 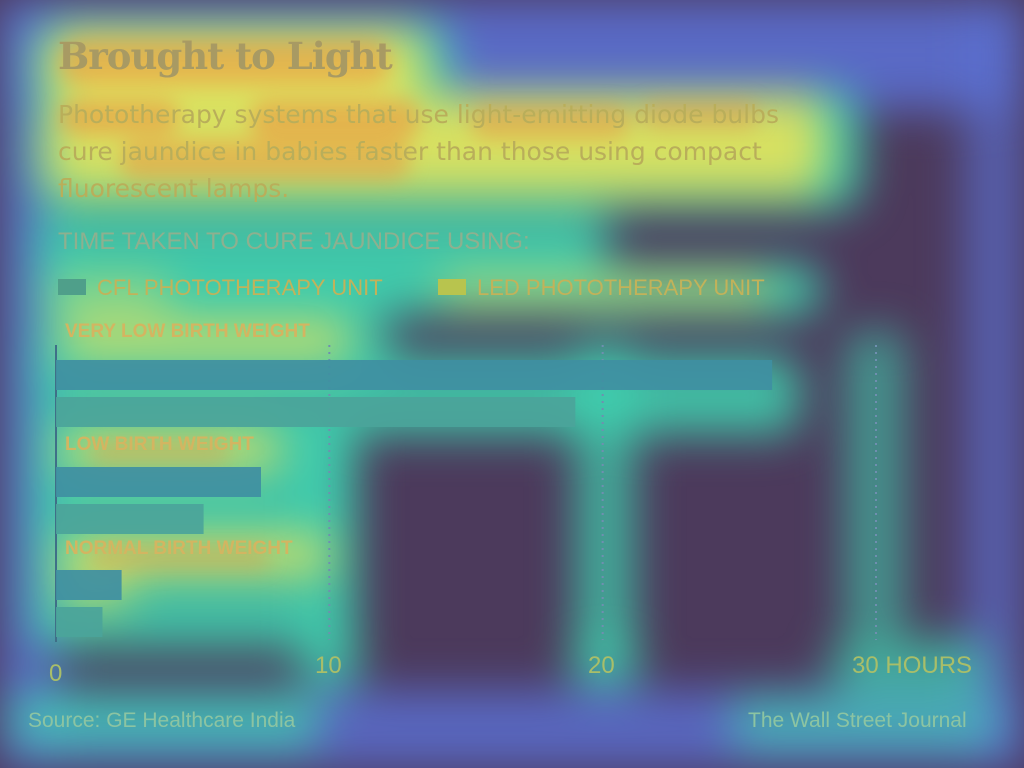 I want to click on x-tick-label: 20, so click(x=601, y=665).